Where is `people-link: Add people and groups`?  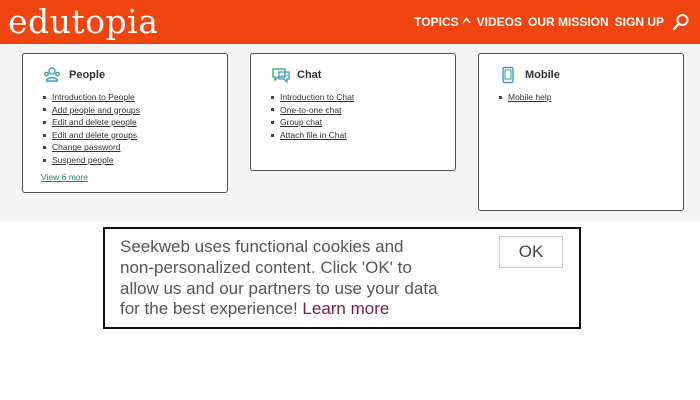
people-link: Add people and groups is located at coordinates (96, 110).